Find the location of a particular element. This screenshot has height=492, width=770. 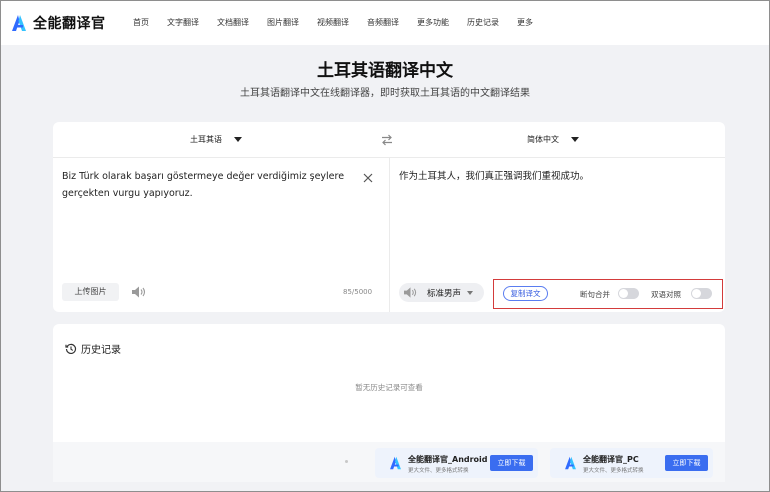

download-card-pc: 全能翻译官_PC 更大文件、更多格式转换 立即下载 is located at coordinates (631, 463).